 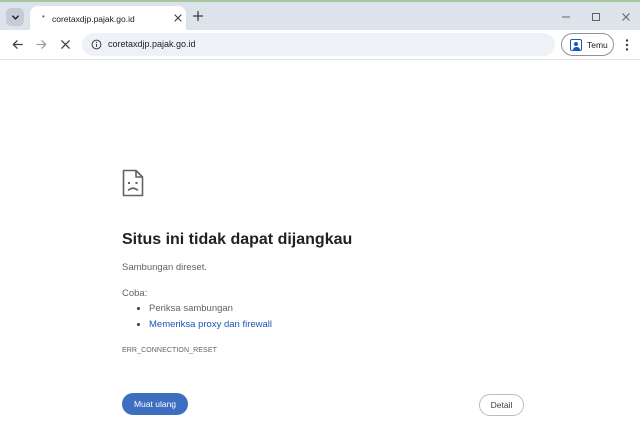 I want to click on tab-strip: • coretaxdjp.pajak.go.id, so click(x=320, y=16).